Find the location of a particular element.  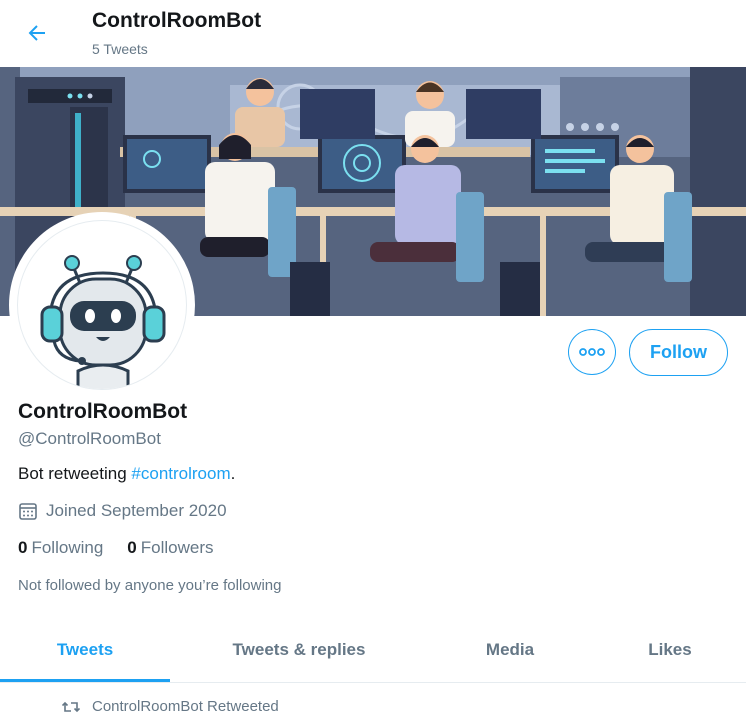

retweet-notice: ControlRoomBot Retweeted is located at coordinates (170, 706).